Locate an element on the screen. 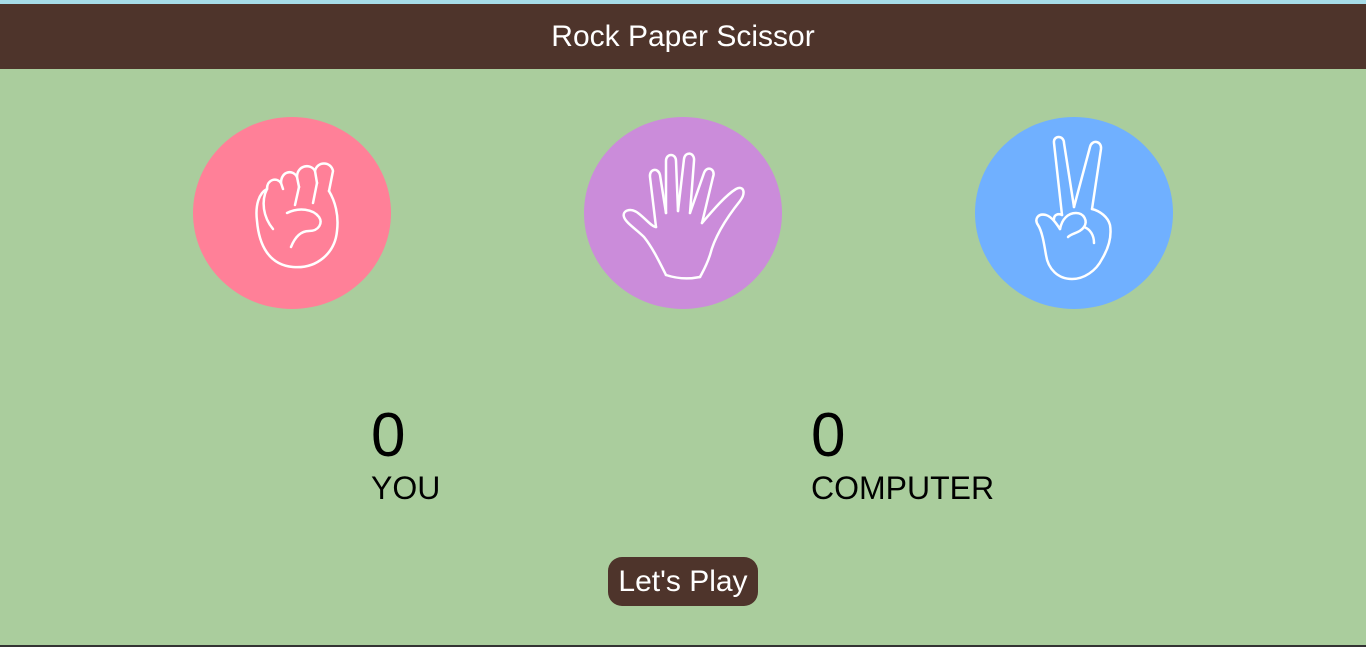 This screenshot has width=1366, height=647. lets-play-button: Let's Play is located at coordinates (683, 581).